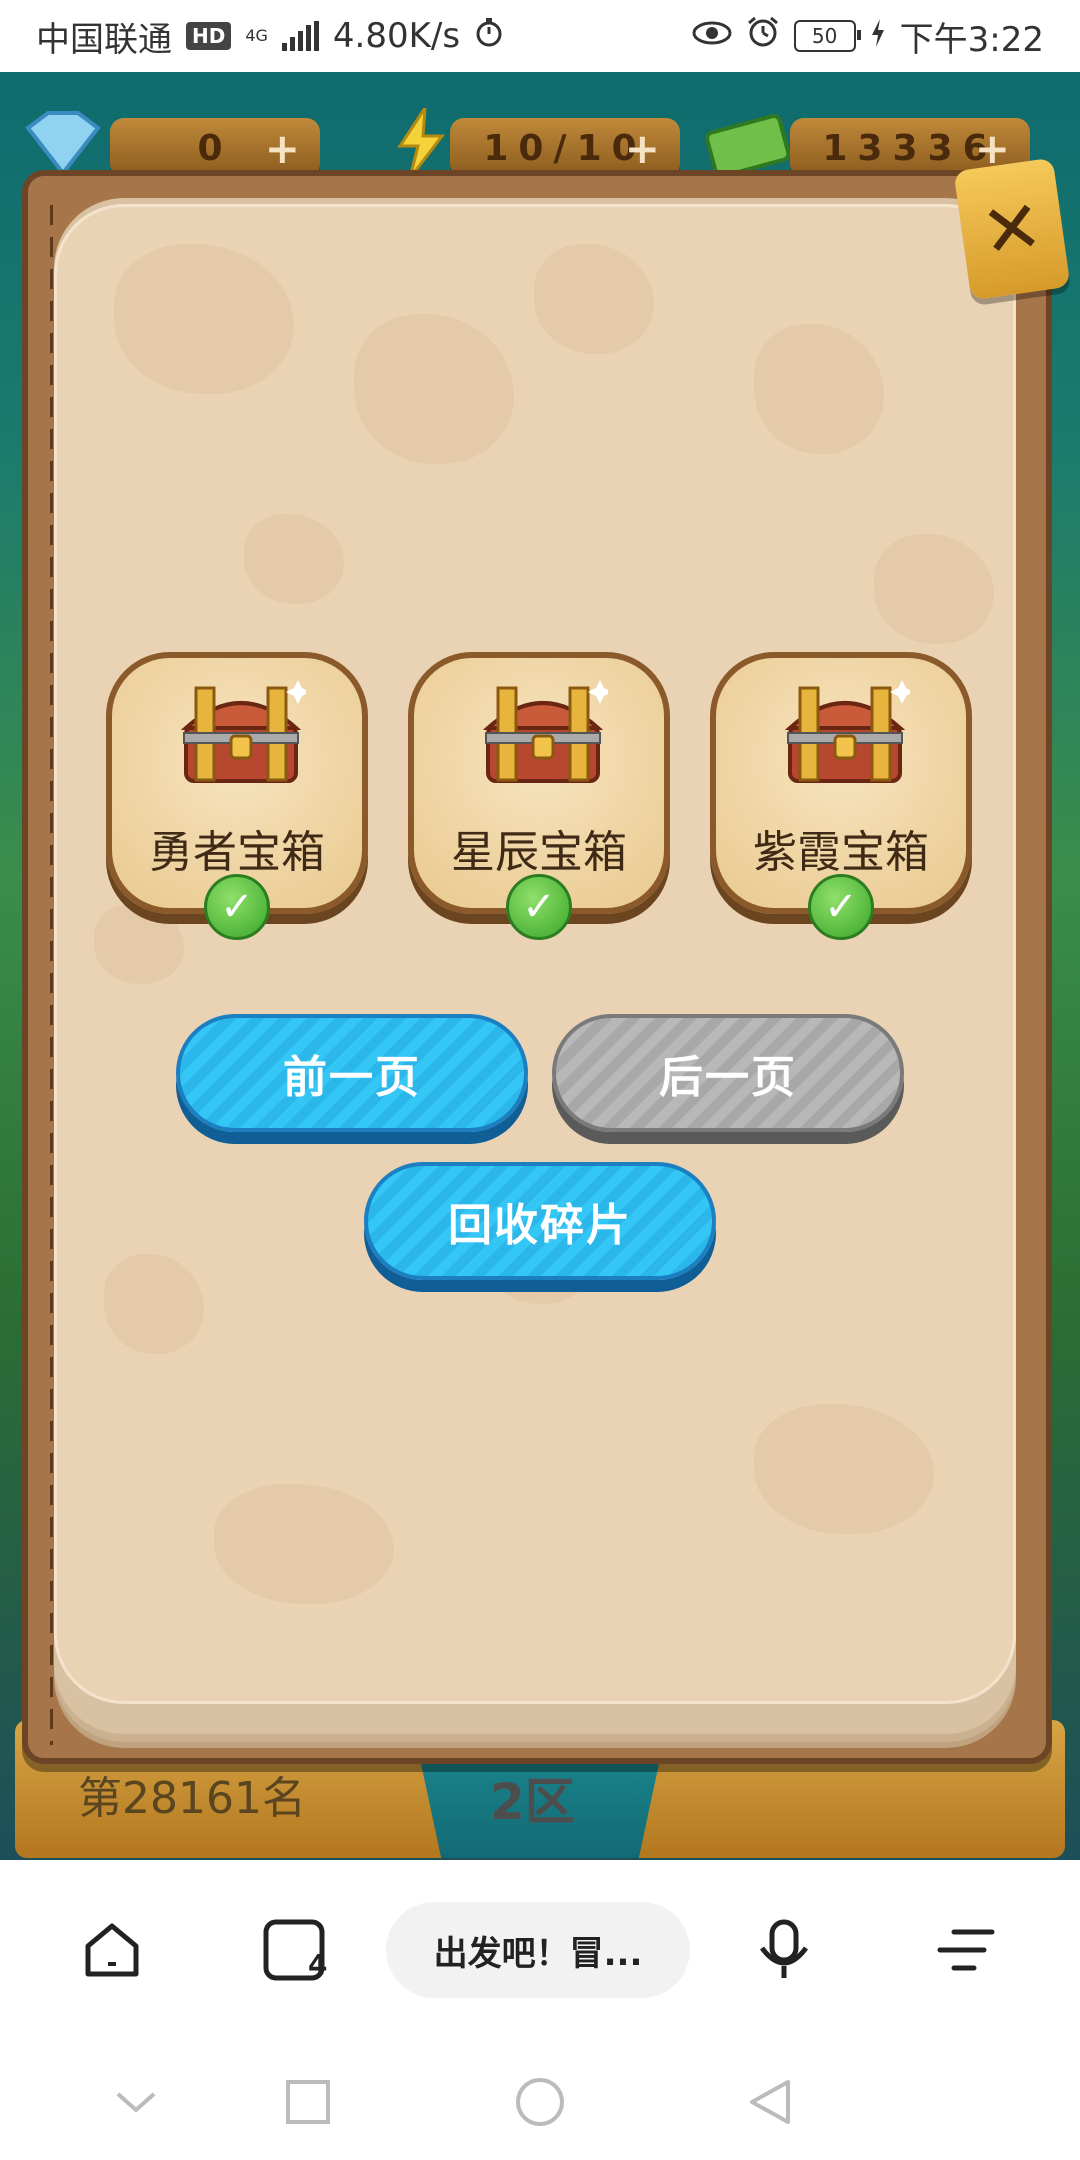  What do you see at coordinates (112, 1950) in the screenshot?
I see `home-icon` at bounding box center [112, 1950].